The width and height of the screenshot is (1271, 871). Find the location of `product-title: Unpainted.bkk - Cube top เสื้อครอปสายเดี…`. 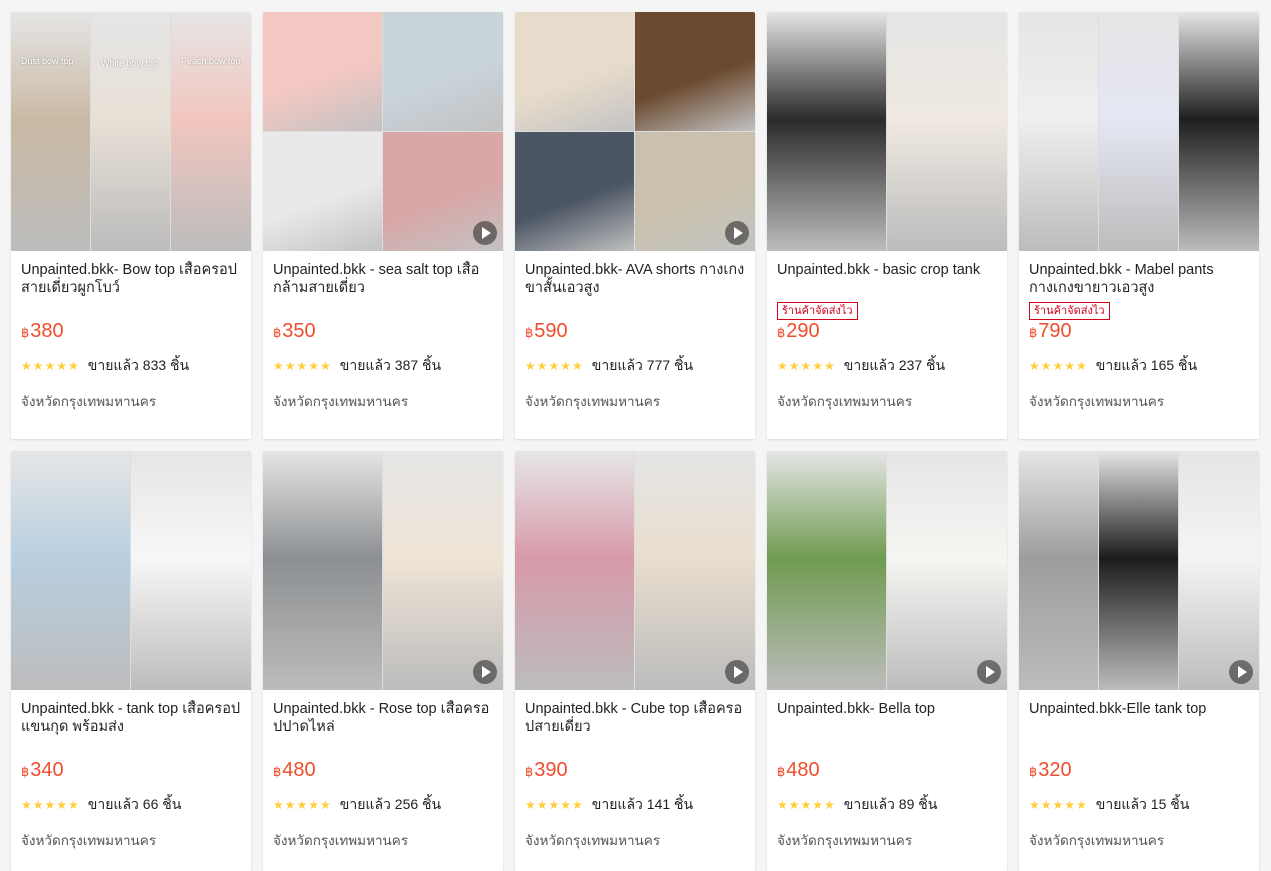

product-title: Unpainted.bkk - Cube top เสื้อครอปสายเดี… is located at coordinates (635, 718).